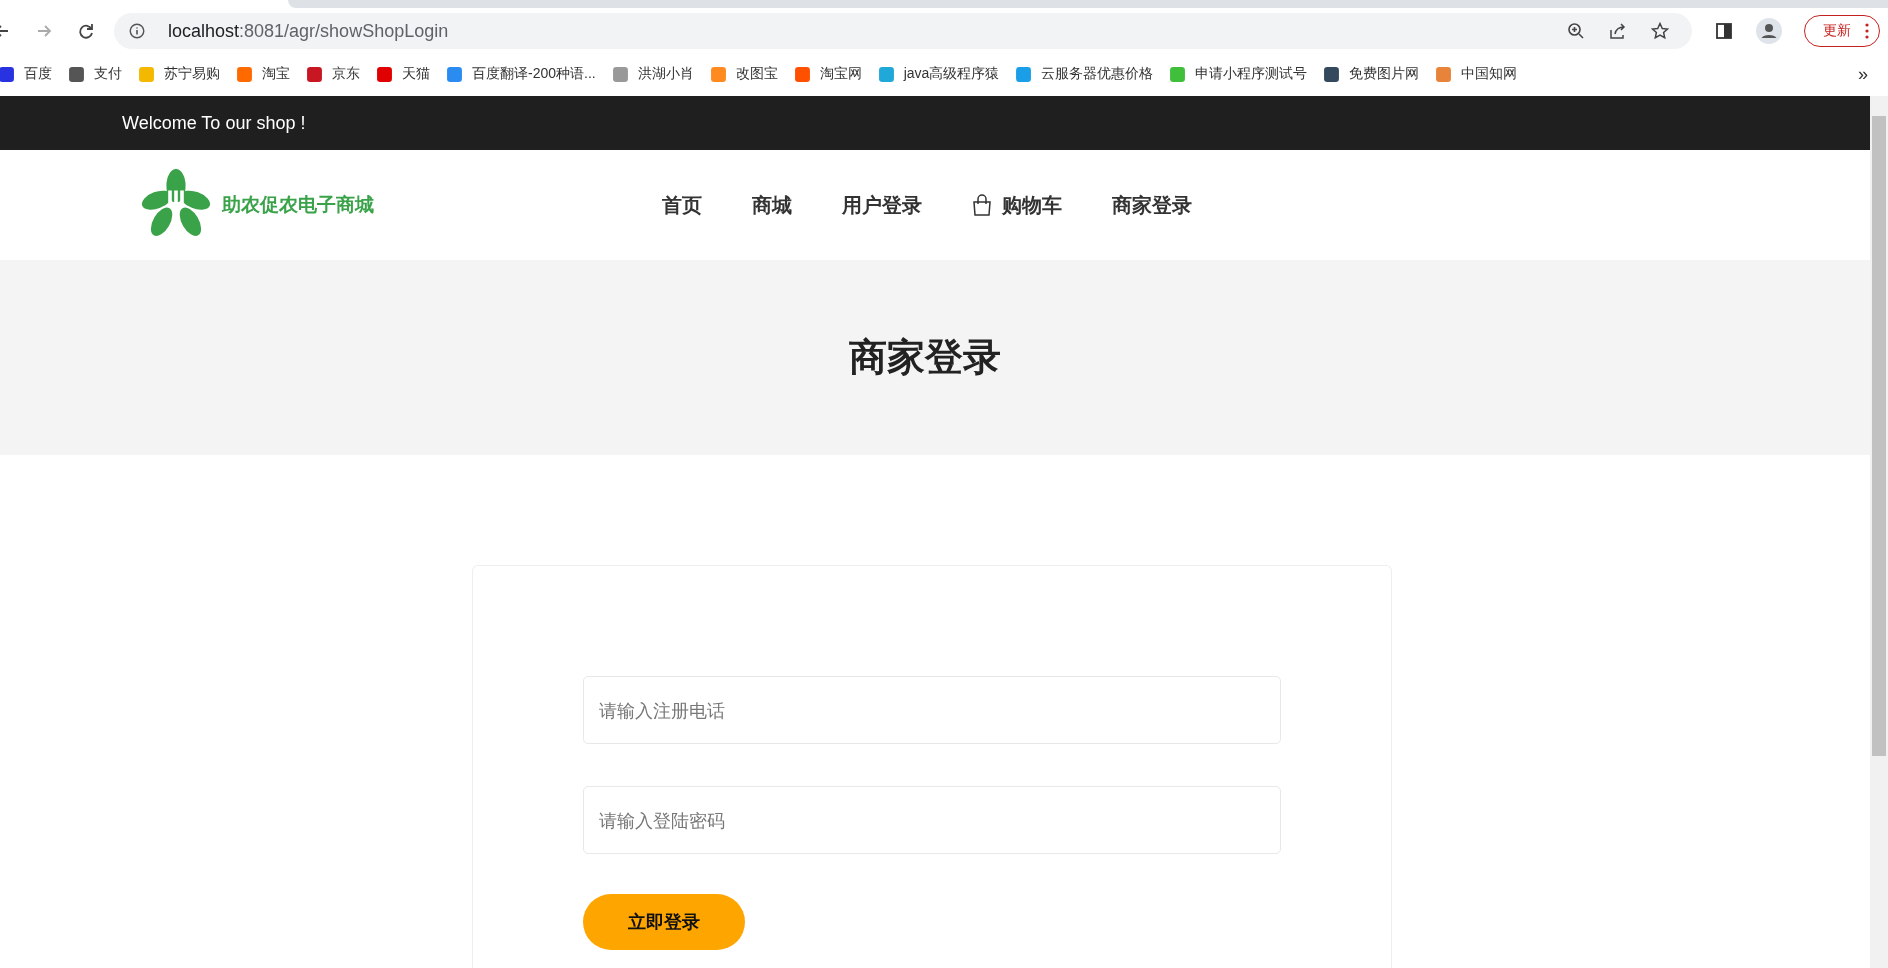 The height and width of the screenshot is (968, 1888). I want to click on bookmark: 京东, so click(335, 74).